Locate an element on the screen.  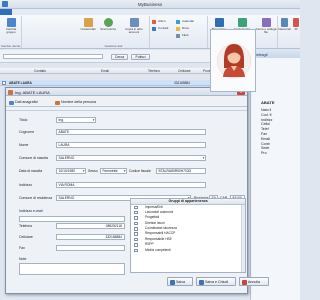
close-panel-icon is located at coordinates (296, 22).